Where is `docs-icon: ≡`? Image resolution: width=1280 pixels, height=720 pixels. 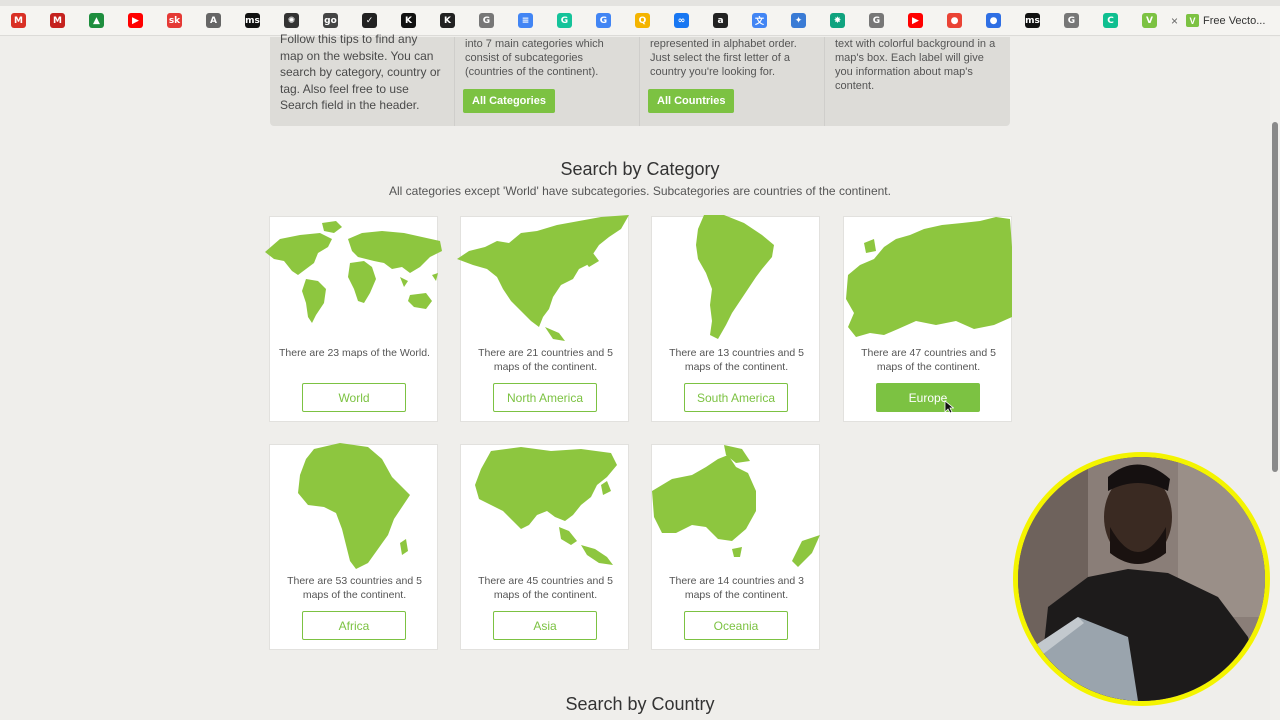 docs-icon: ≡ is located at coordinates (525, 20).